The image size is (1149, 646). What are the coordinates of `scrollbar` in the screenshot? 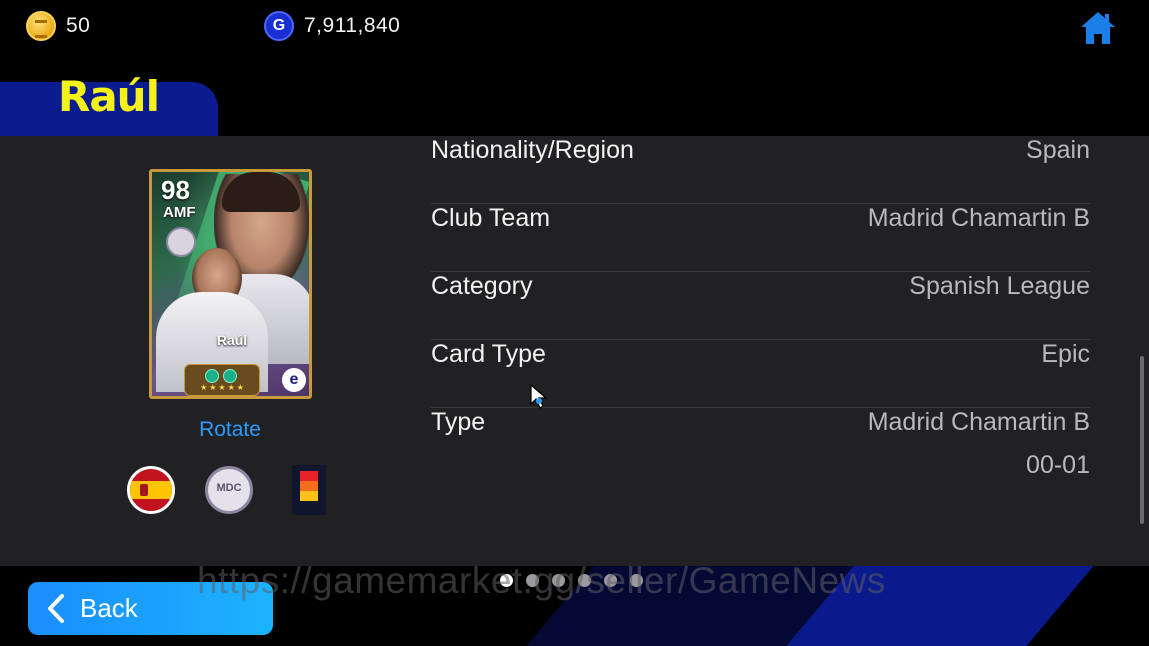 It's located at (1142, 440).